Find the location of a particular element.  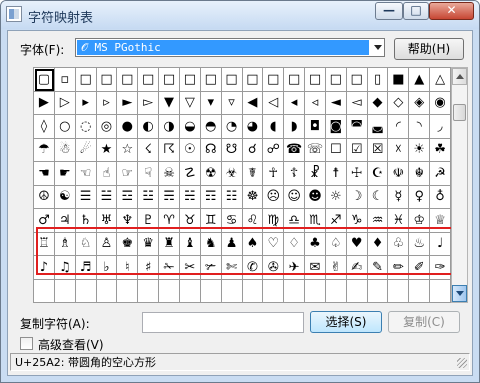

char-cell: ☫ is located at coordinates (399, 174).